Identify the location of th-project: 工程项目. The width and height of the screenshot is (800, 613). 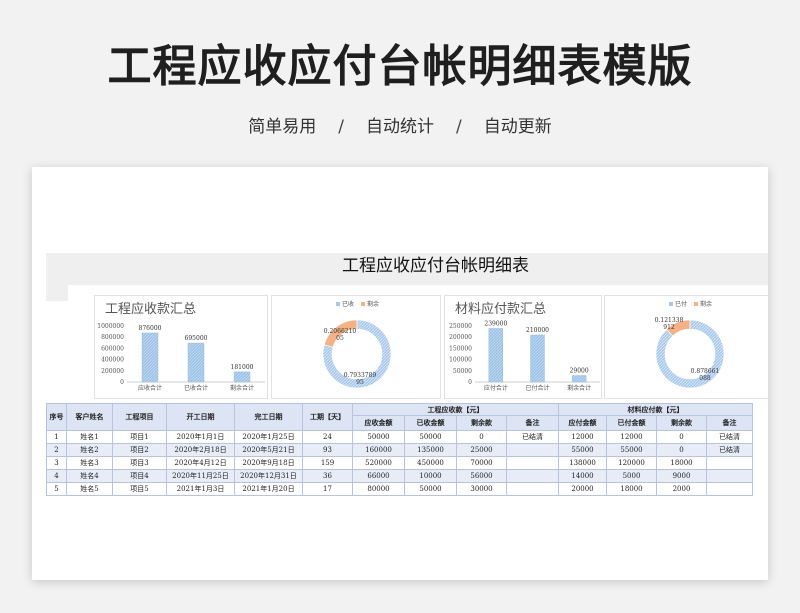
(139, 417).